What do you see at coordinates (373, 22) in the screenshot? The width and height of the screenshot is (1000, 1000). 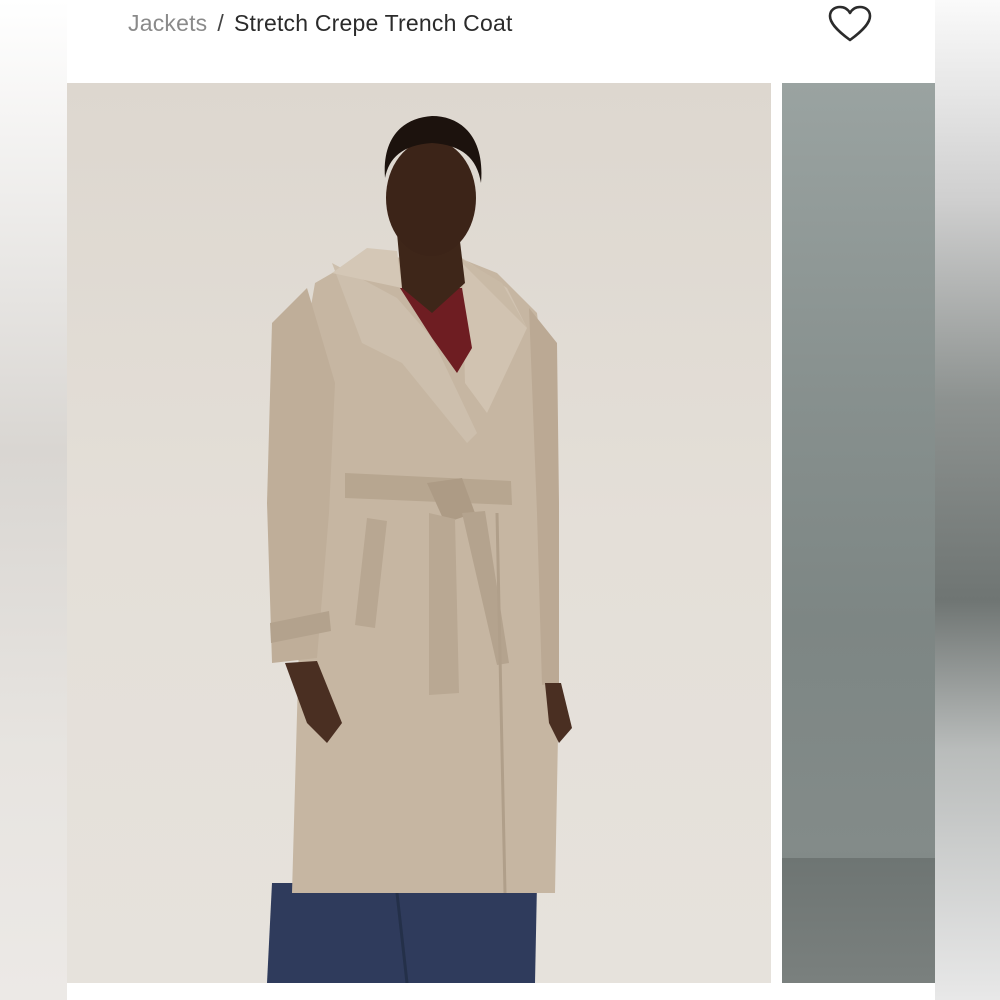 I see `breadcrumb-current-page: Stretch Crepe Trench Coat` at bounding box center [373, 22].